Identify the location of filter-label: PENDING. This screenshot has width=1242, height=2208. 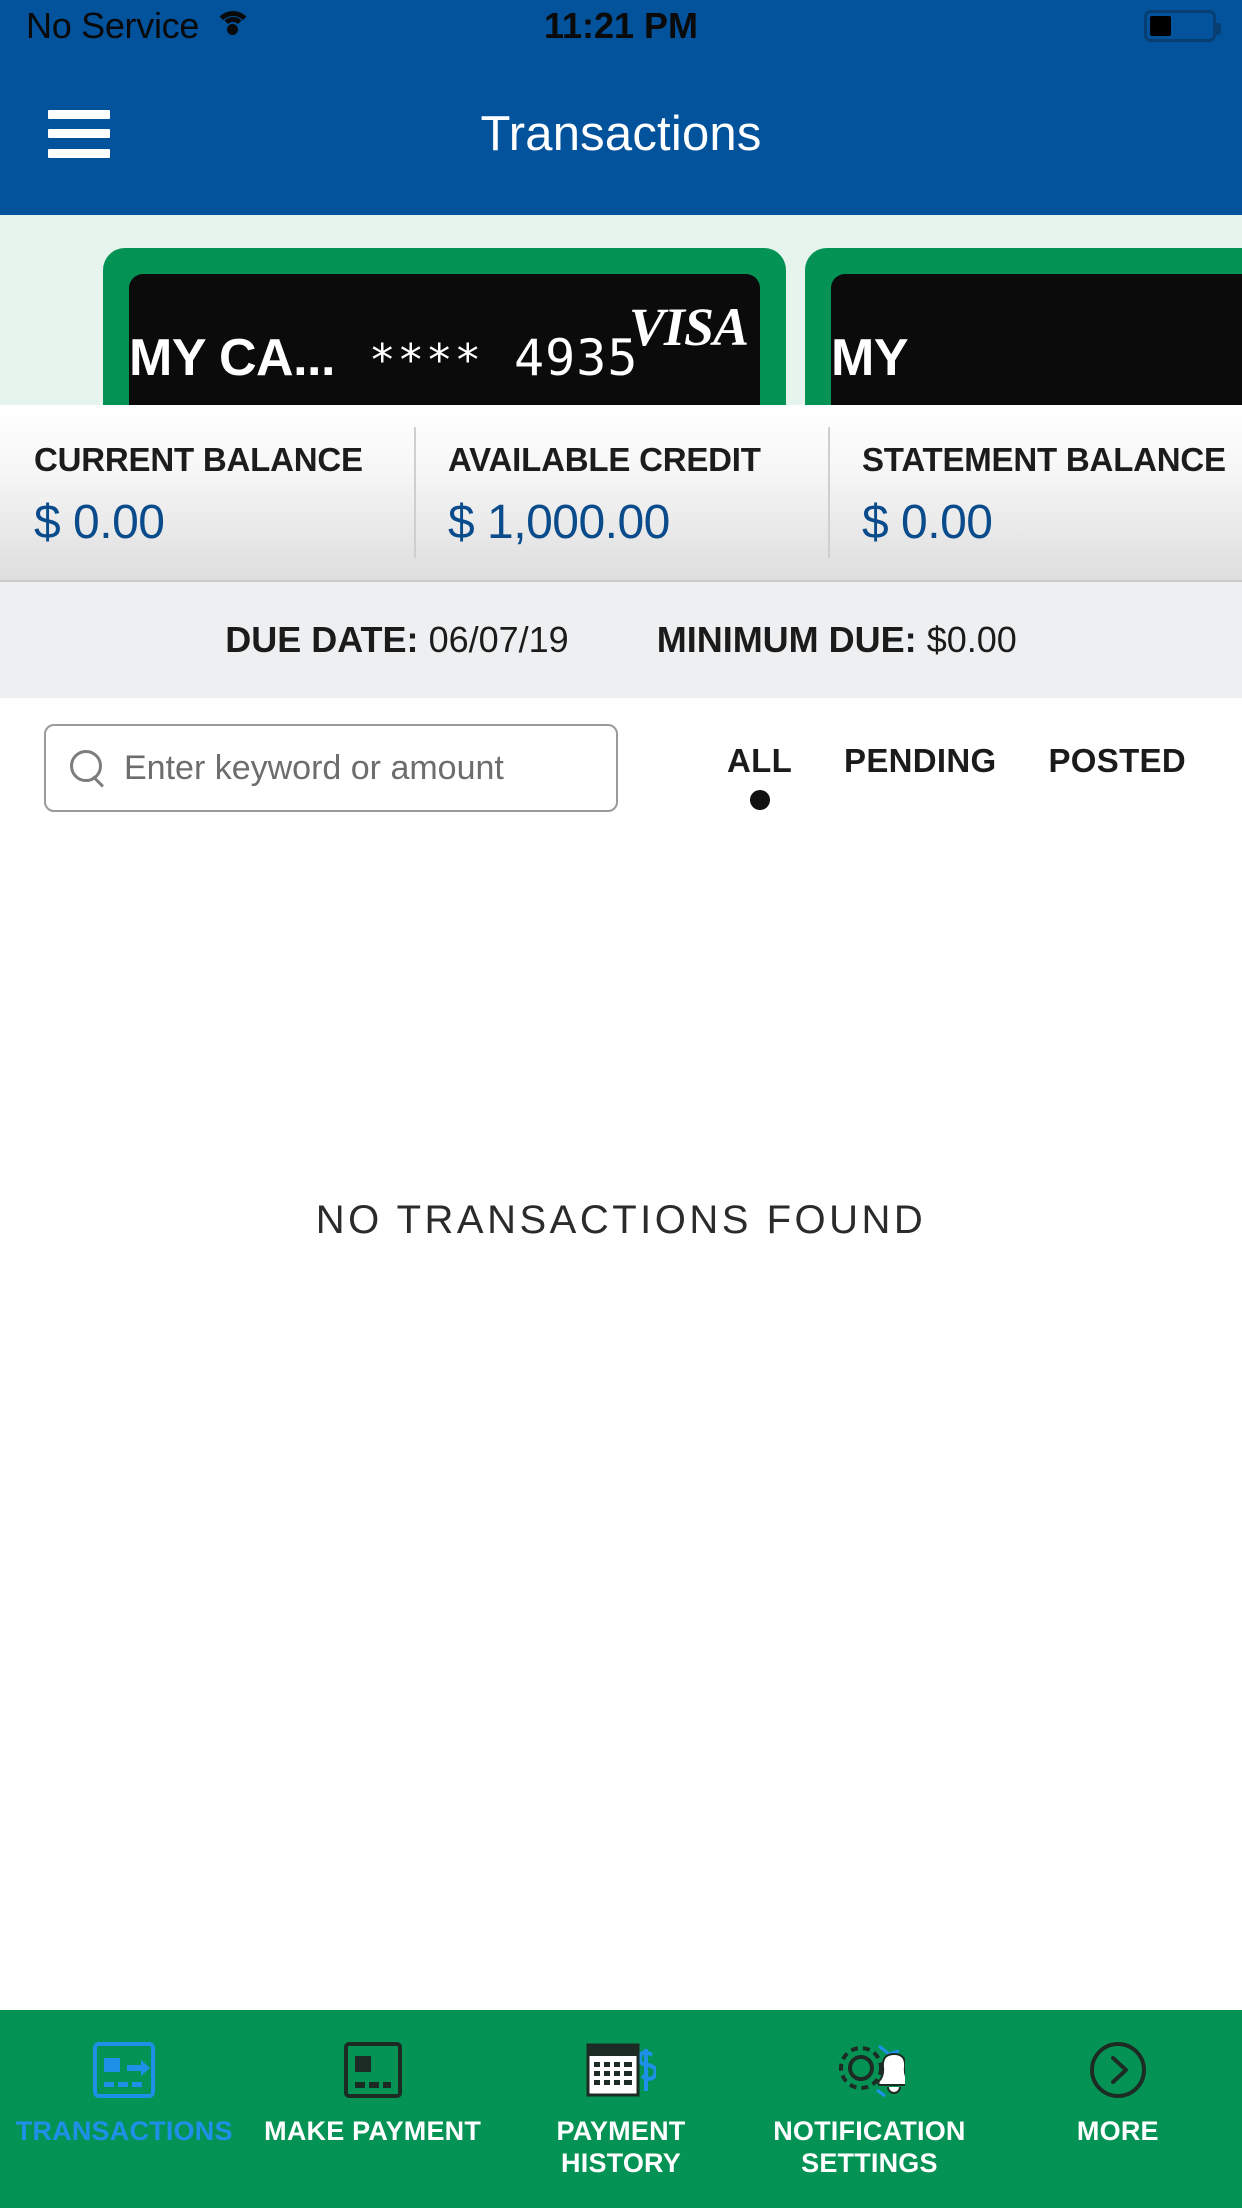
(920, 760).